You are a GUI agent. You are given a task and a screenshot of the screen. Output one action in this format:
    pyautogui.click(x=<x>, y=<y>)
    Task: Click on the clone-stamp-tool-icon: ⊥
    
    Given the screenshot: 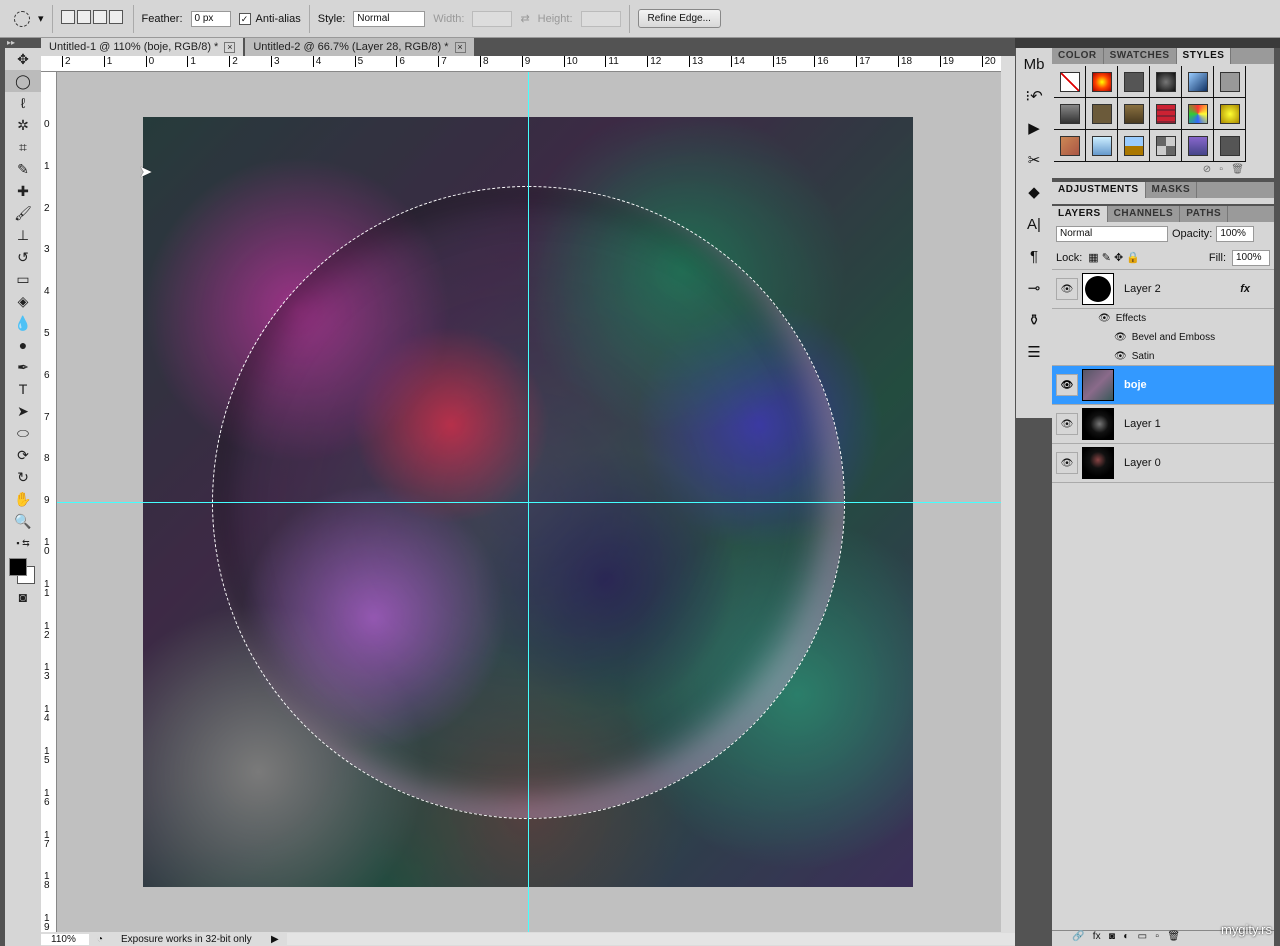 What is the action you would take?
    pyautogui.click(x=23, y=235)
    